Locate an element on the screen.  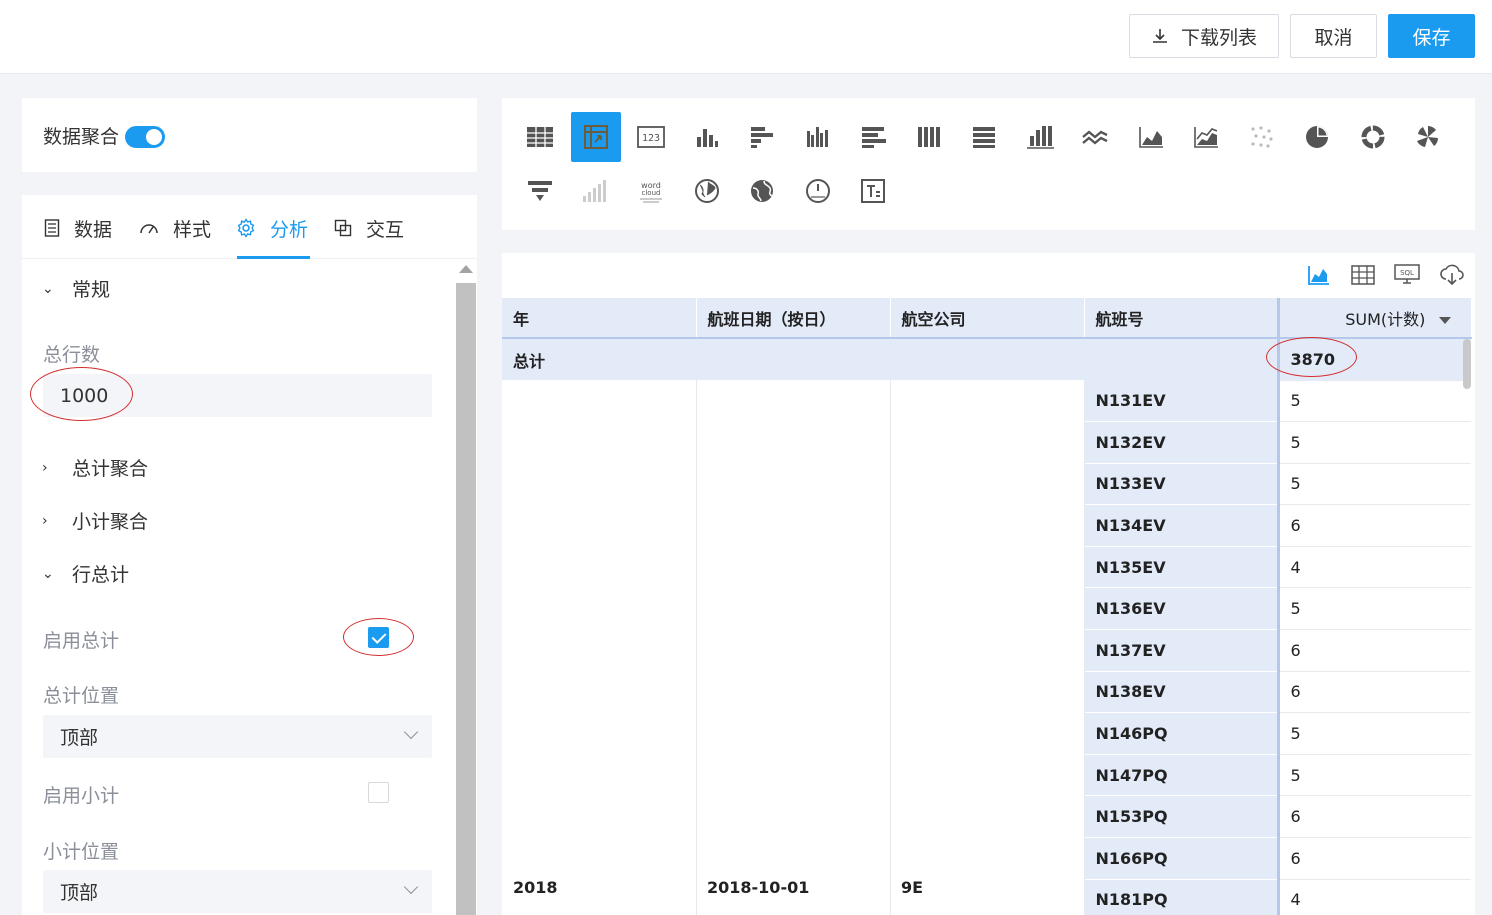
enable-subtotal-checkbox is located at coordinates (378, 792).